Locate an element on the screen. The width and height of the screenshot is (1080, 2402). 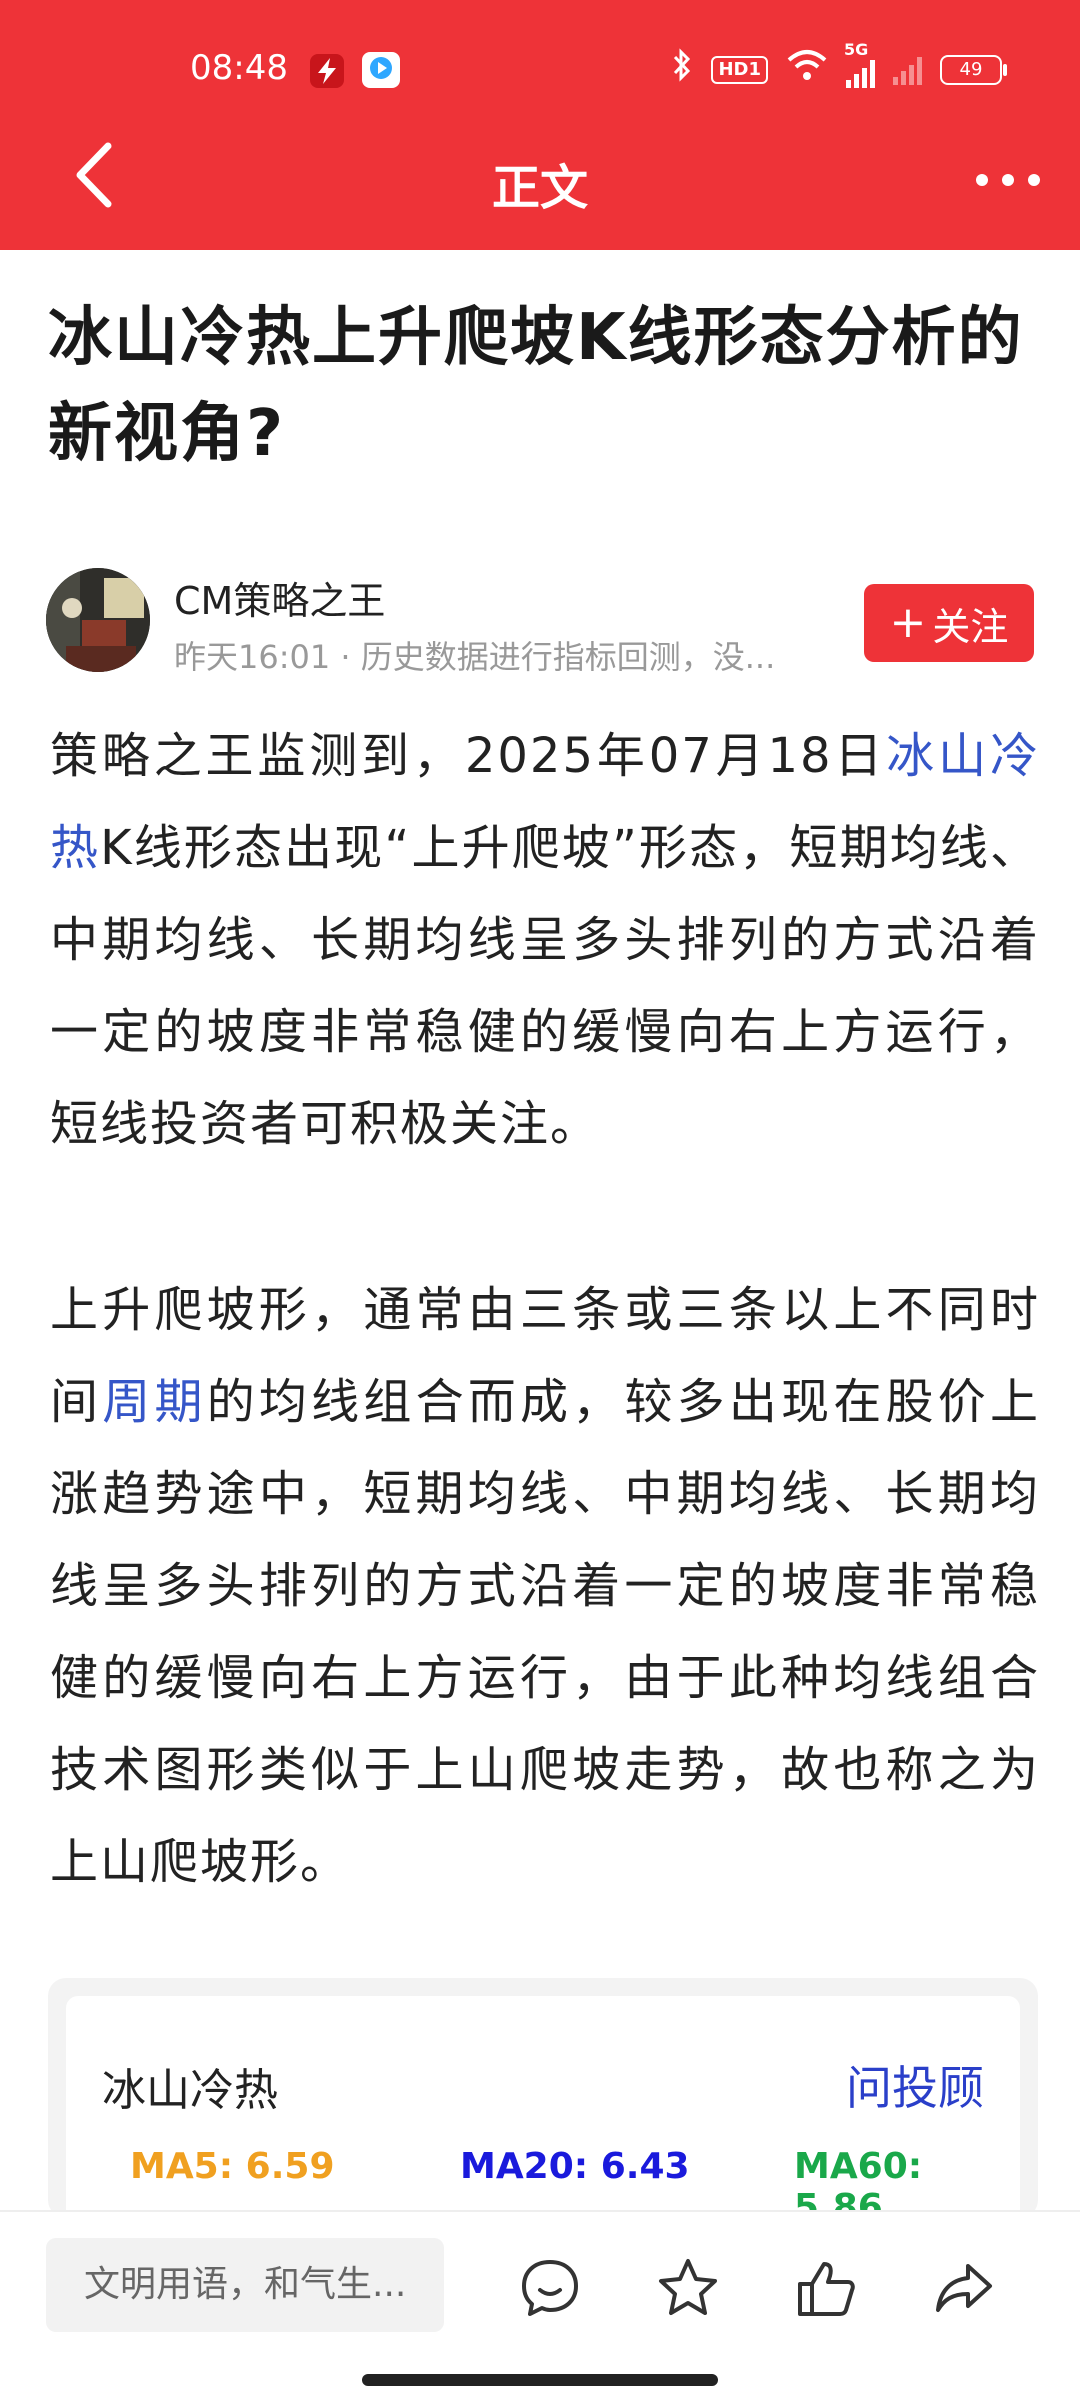
paragraph-text: 策略之王监测到，2025年07月18日 is located at coordinates (468, 756).